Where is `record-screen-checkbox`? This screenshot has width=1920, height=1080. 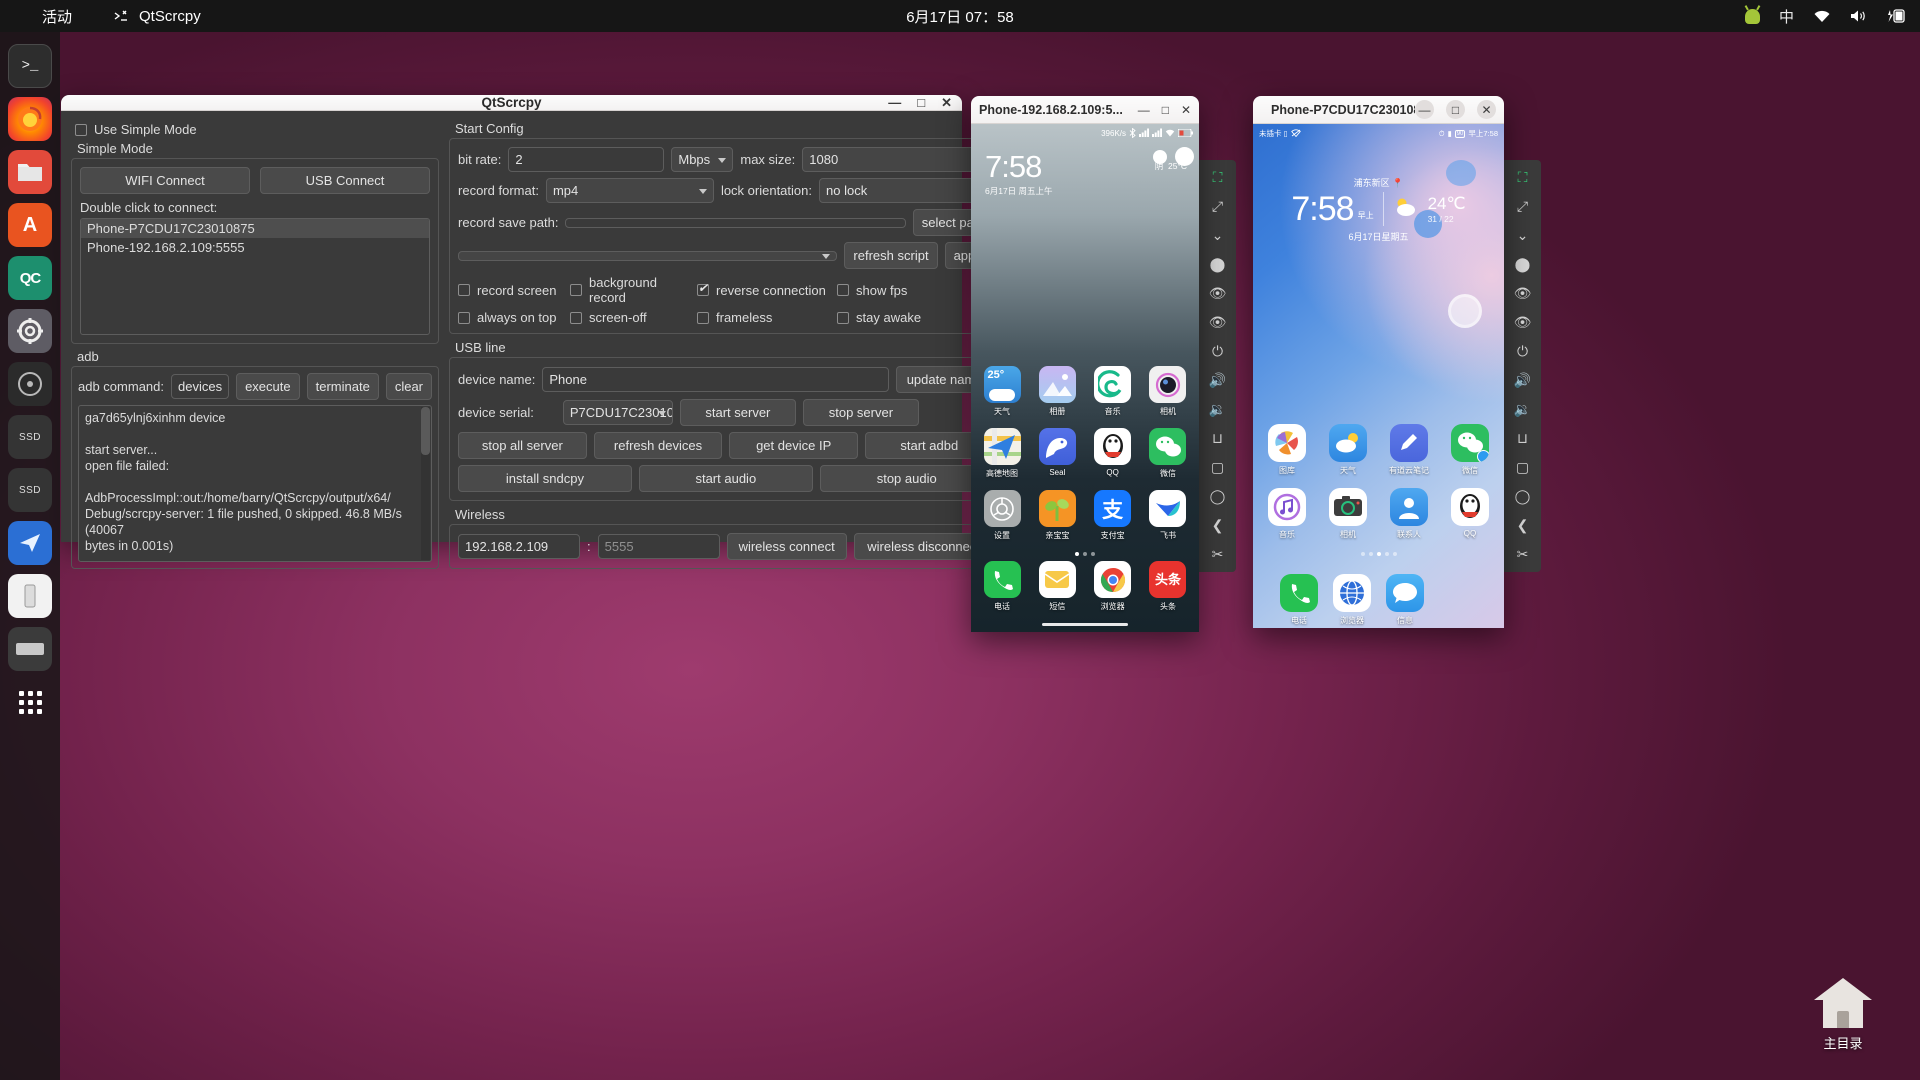 record-screen-checkbox is located at coordinates (464, 290).